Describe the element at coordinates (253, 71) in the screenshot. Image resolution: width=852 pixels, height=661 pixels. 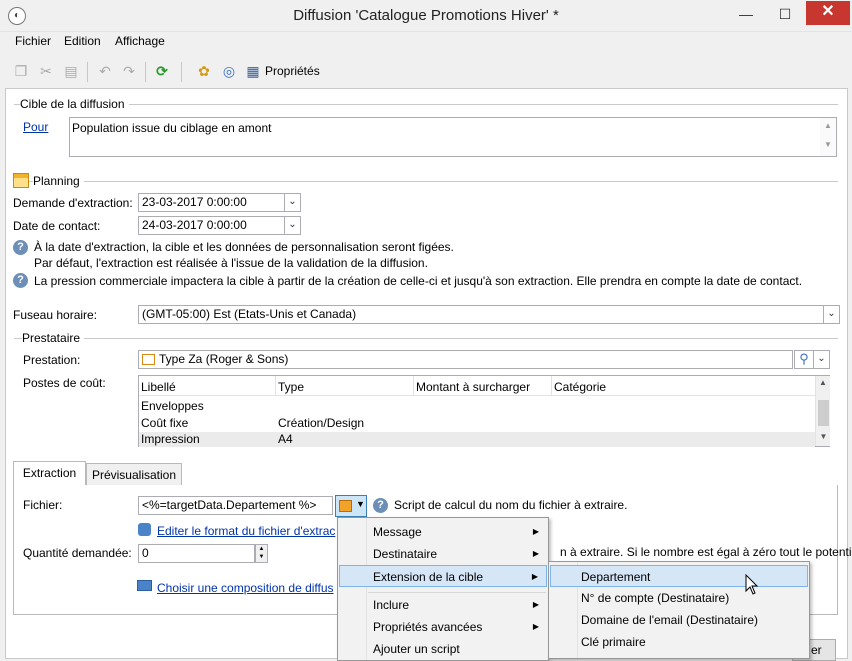
I see `properties-icon: ▦` at that location.